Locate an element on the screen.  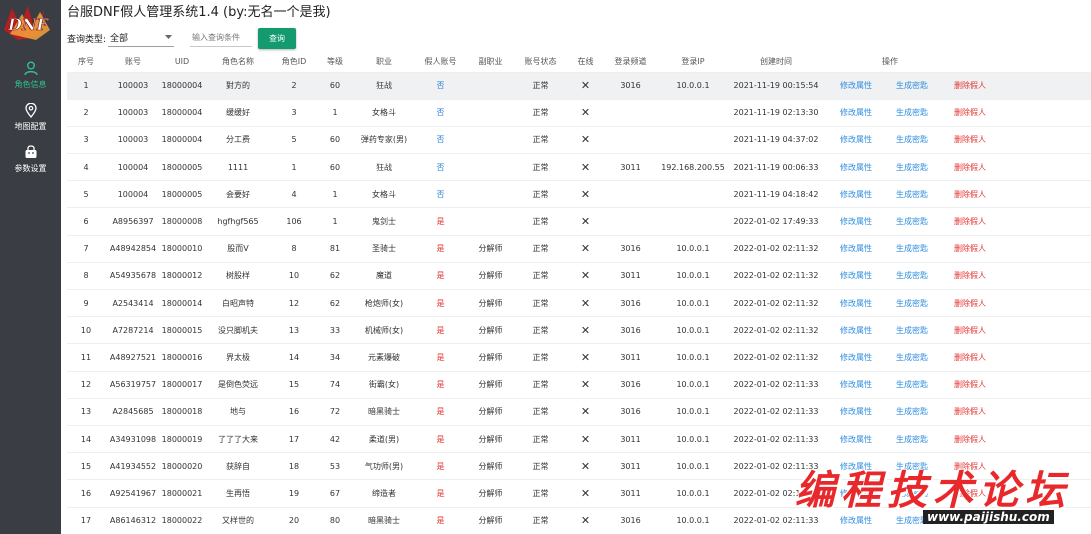
sidebar-item-role-info: 角色信息 is located at coordinates (30, 75).